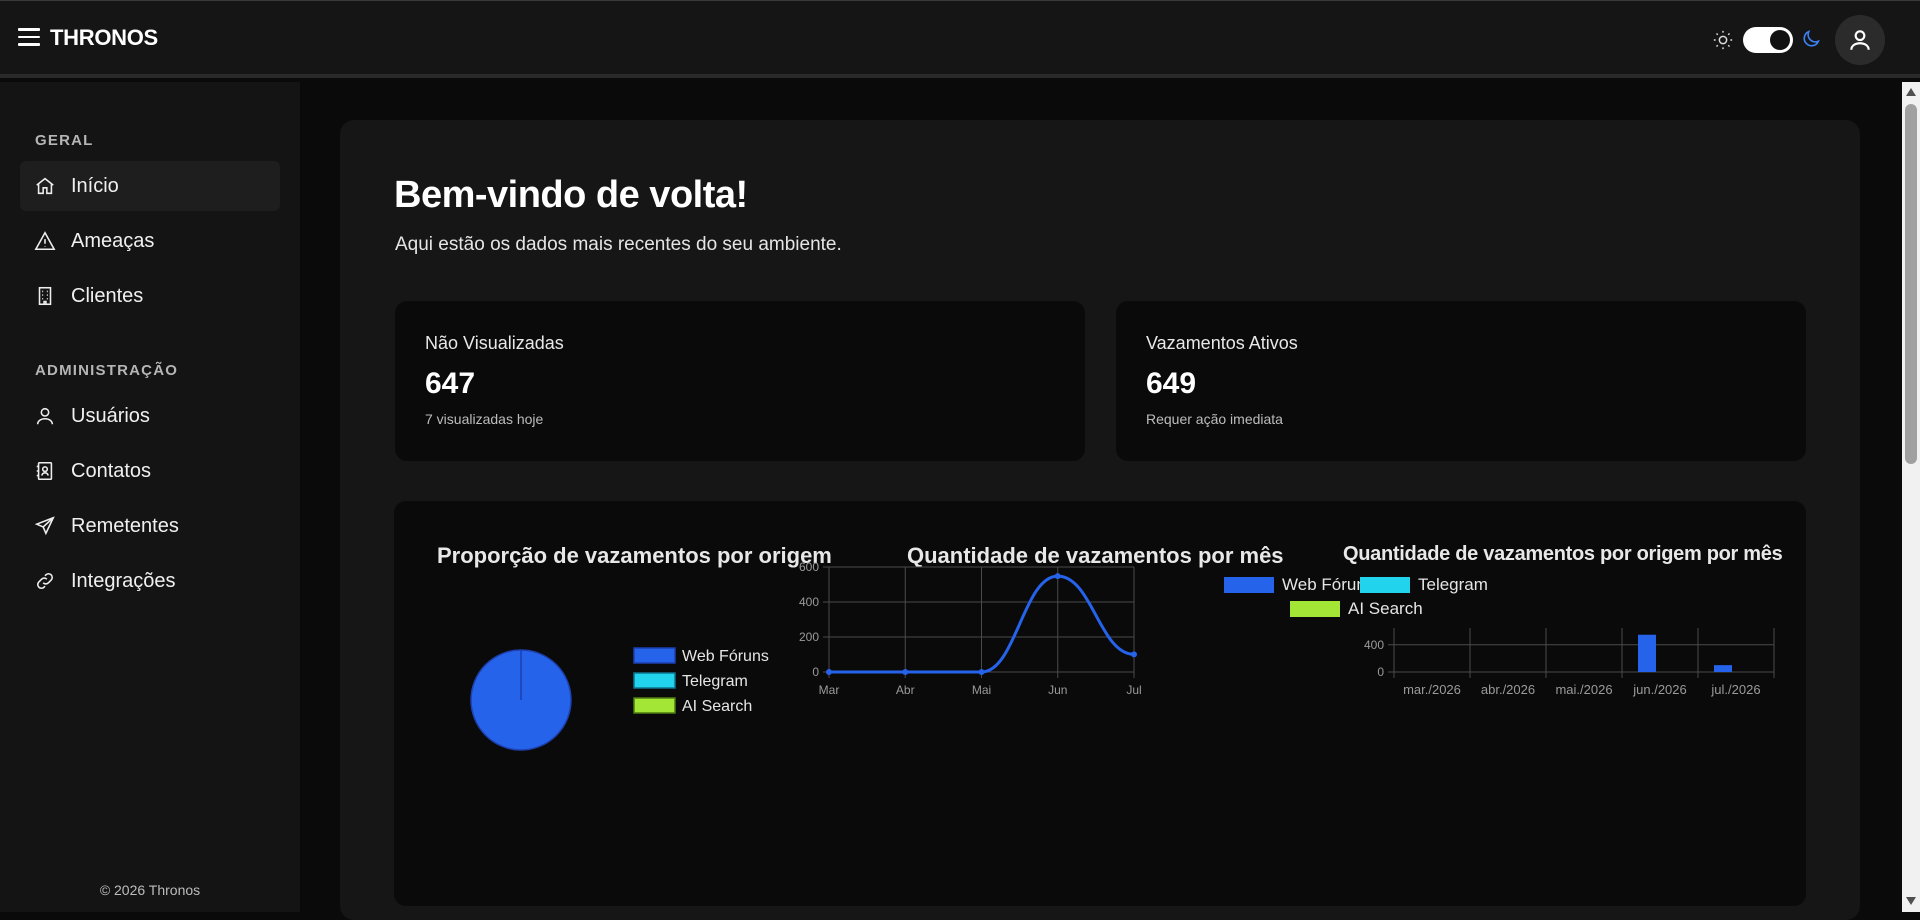 The image size is (1920, 920). I want to click on stat-note: 7 visualizadas hoje, so click(484, 419).